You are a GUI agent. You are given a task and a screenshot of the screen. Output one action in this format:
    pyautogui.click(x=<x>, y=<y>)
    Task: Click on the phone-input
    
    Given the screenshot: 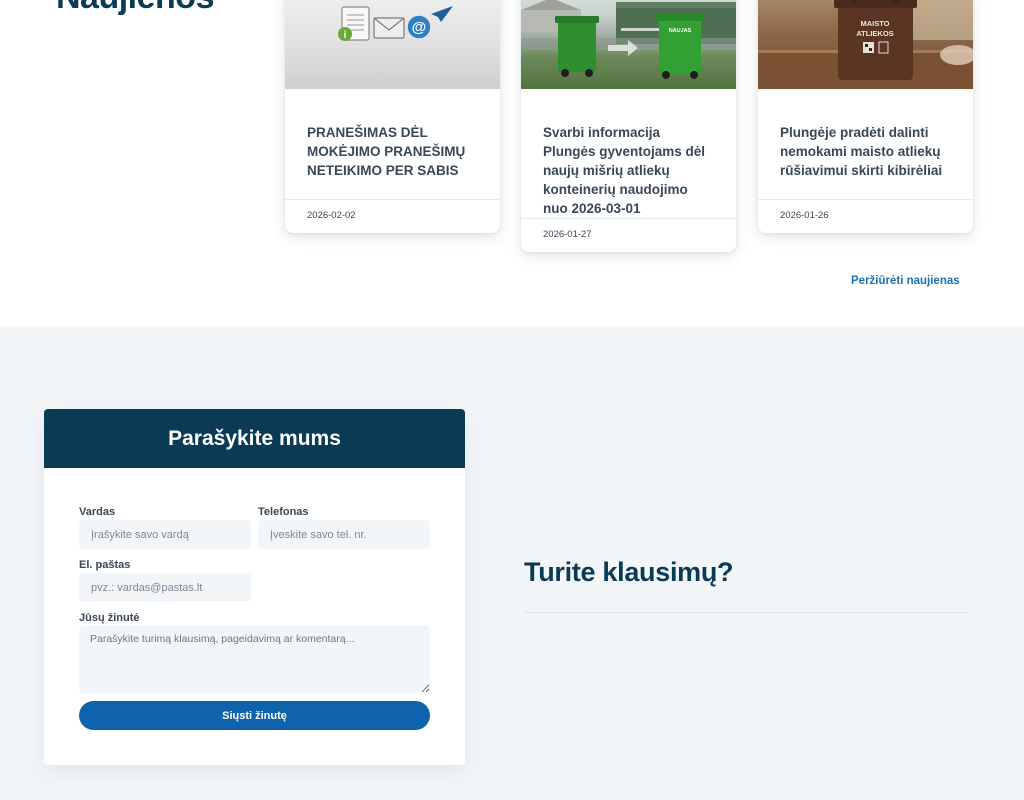 What is the action you would take?
    pyautogui.click(x=344, y=534)
    